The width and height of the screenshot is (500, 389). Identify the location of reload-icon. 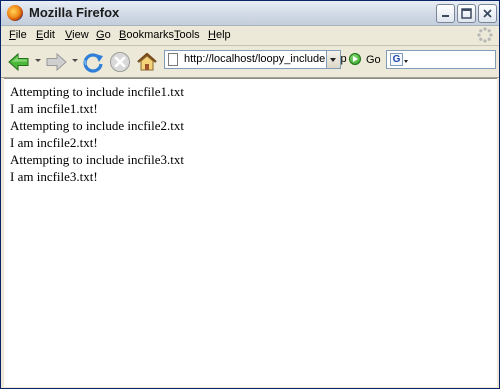
(93, 62).